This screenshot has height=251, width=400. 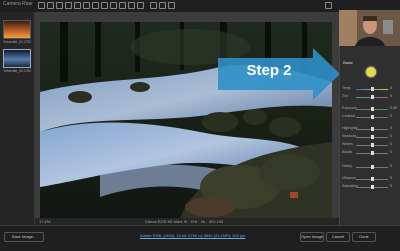 What do you see at coordinates (113, 5) in the screenshot?
I see `red-eye-icon` at bounding box center [113, 5].